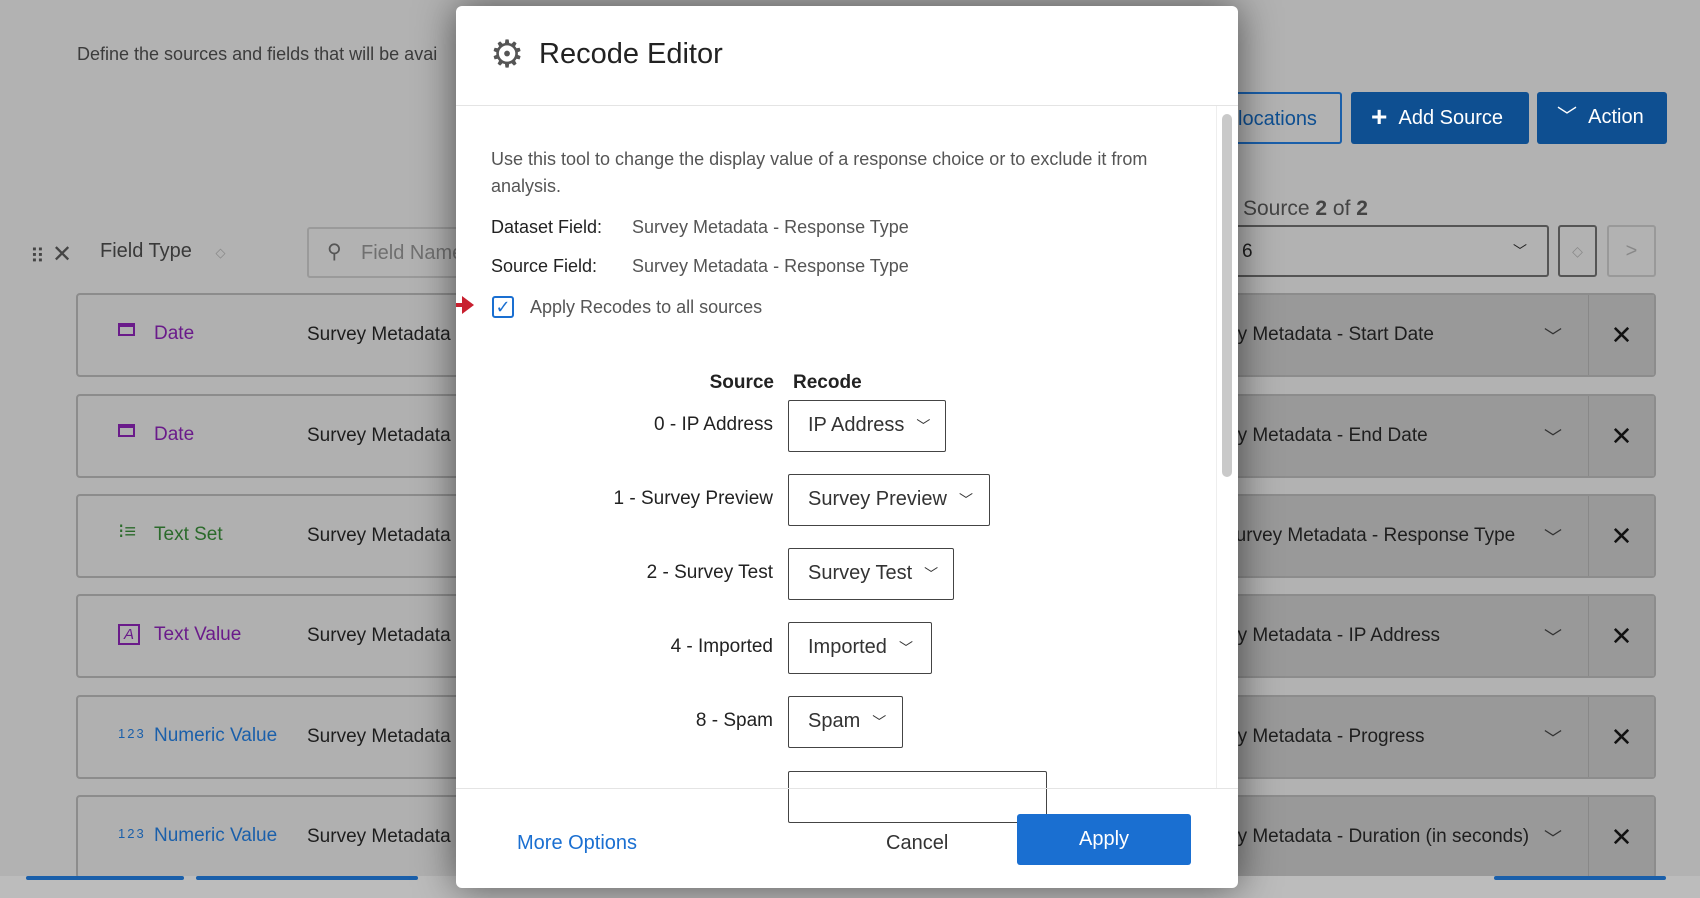 This screenshot has width=1700, height=898. I want to click on close-icon: ✕, so click(62, 254).